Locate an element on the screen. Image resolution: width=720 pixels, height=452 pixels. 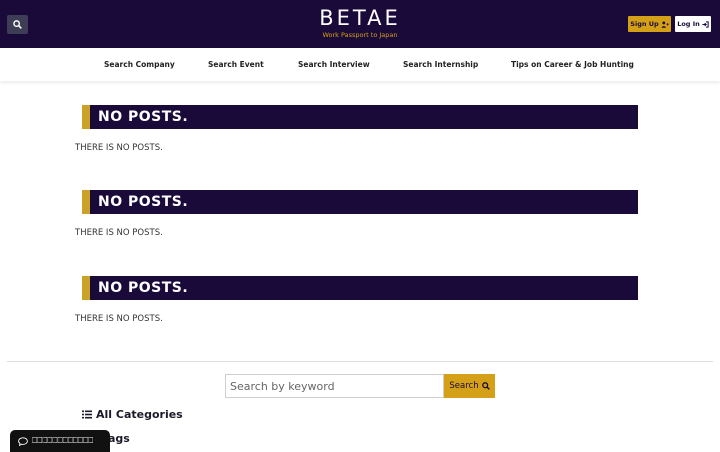
search-button-label: Search is located at coordinates (464, 386).